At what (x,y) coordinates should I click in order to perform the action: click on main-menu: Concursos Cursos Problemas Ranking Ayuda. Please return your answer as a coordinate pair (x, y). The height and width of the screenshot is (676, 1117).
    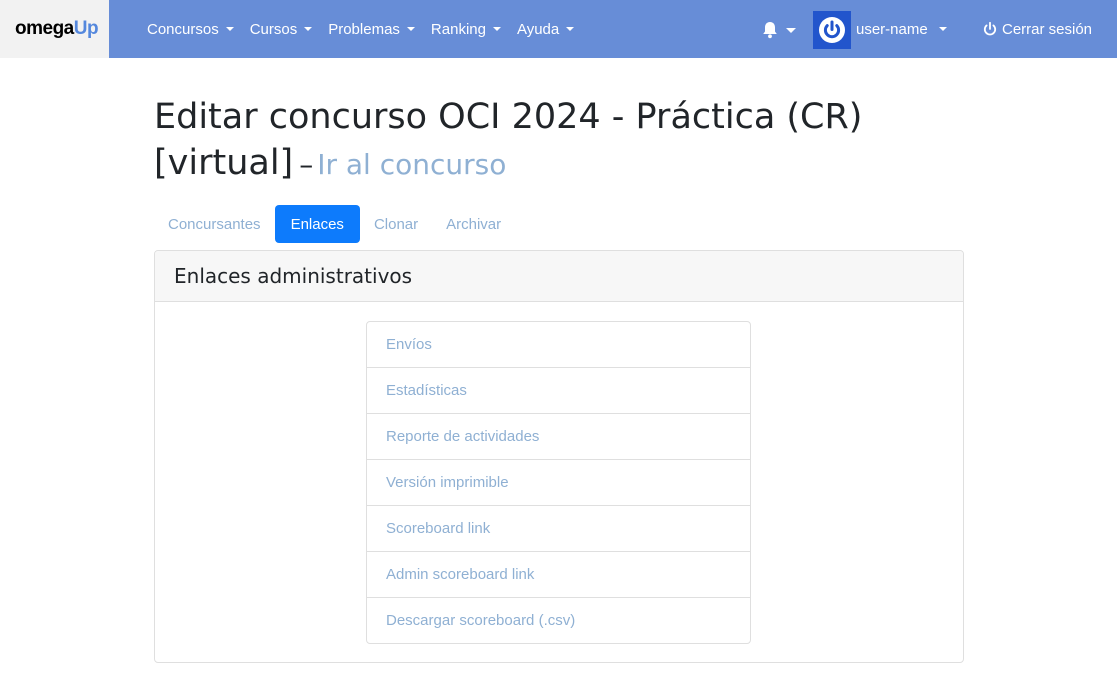
    Looking at the image, I should click on (368, 29).